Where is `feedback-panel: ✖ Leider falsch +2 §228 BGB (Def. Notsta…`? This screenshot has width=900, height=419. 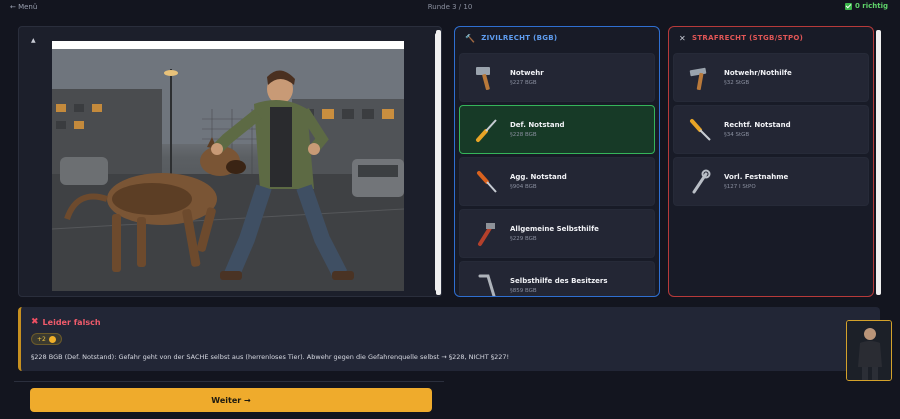 feedback-panel: ✖ Leider falsch +2 §228 BGB (Def. Notsta… is located at coordinates (449, 339).